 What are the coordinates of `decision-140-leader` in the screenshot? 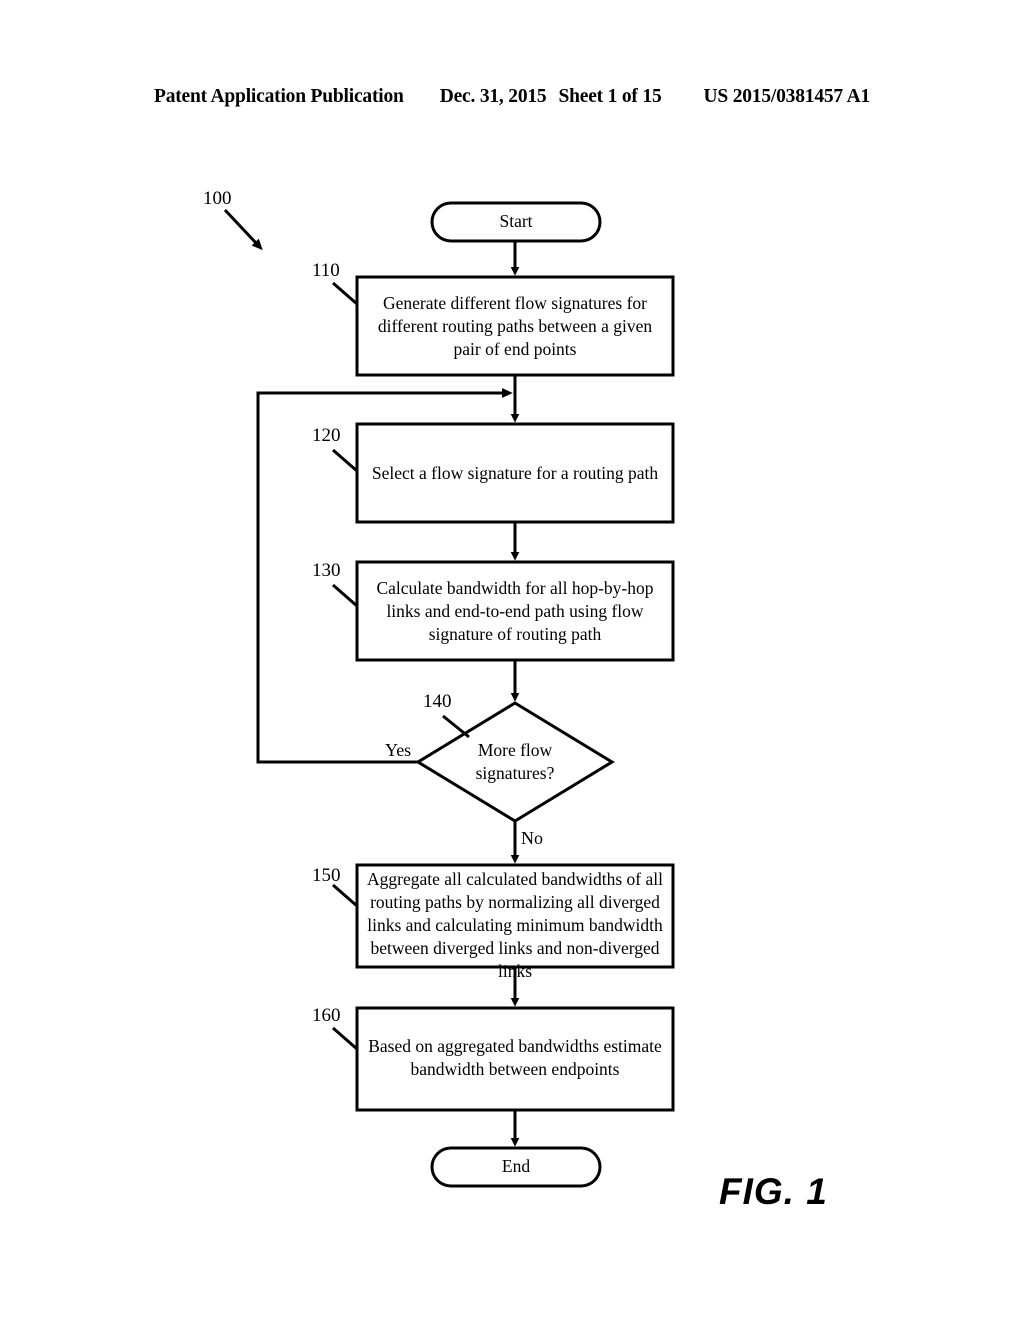 It's located at (456, 726).